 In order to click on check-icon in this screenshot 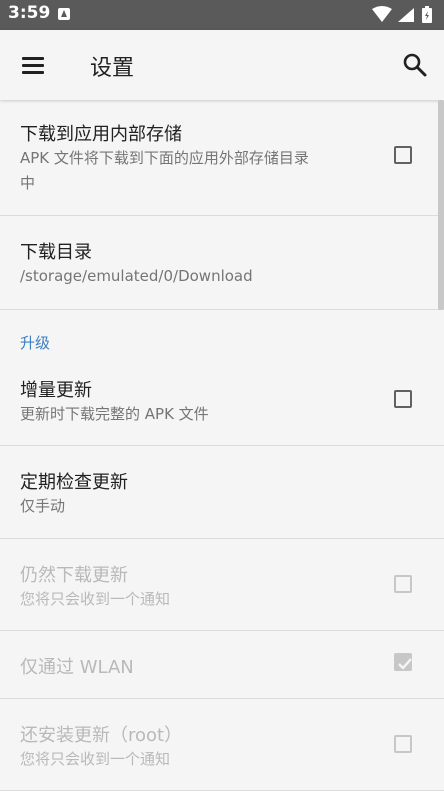, I will do `click(405, 664)`.